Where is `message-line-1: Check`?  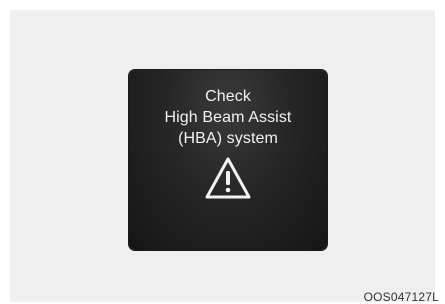 message-line-1: Check is located at coordinates (228, 96).